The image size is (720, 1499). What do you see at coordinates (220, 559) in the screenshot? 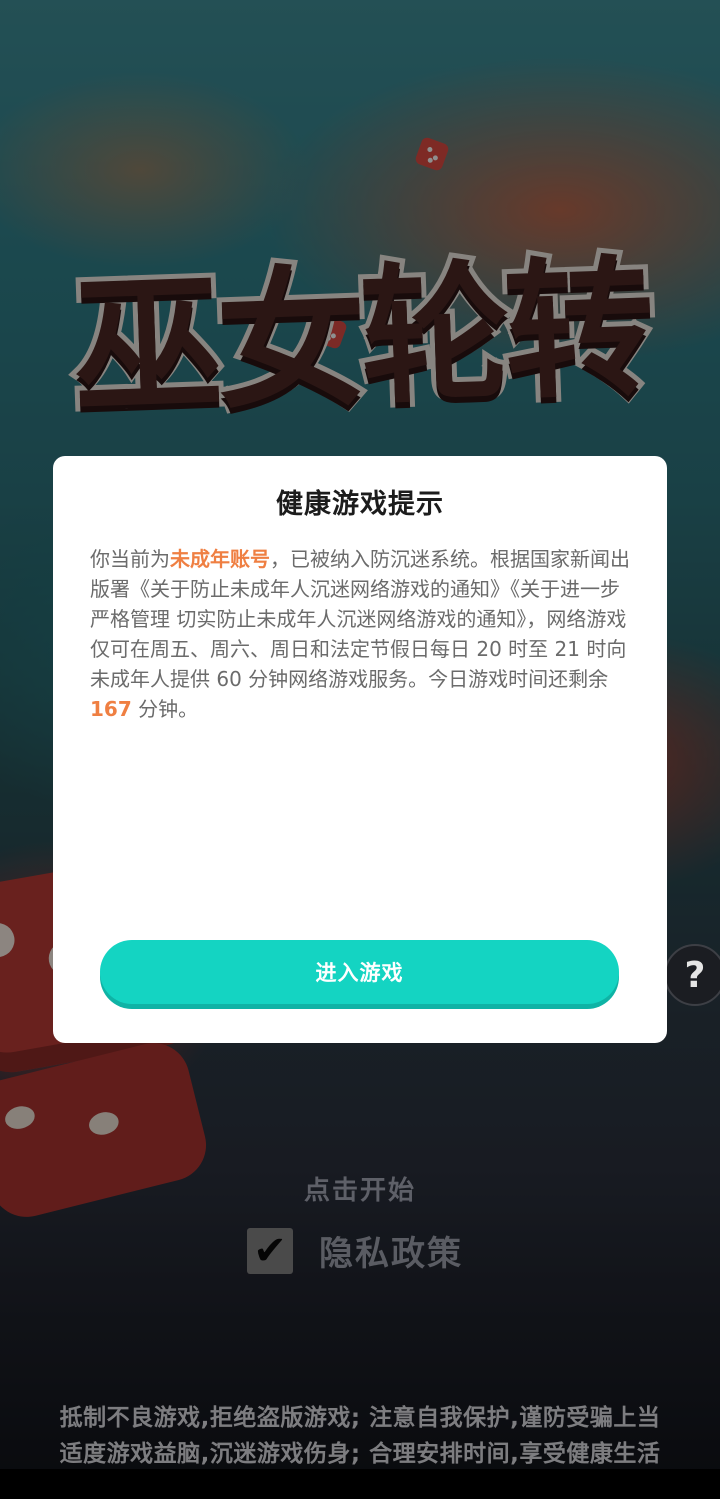
I see `account-type-highlight: 未成年账号` at bounding box center [220, 559].